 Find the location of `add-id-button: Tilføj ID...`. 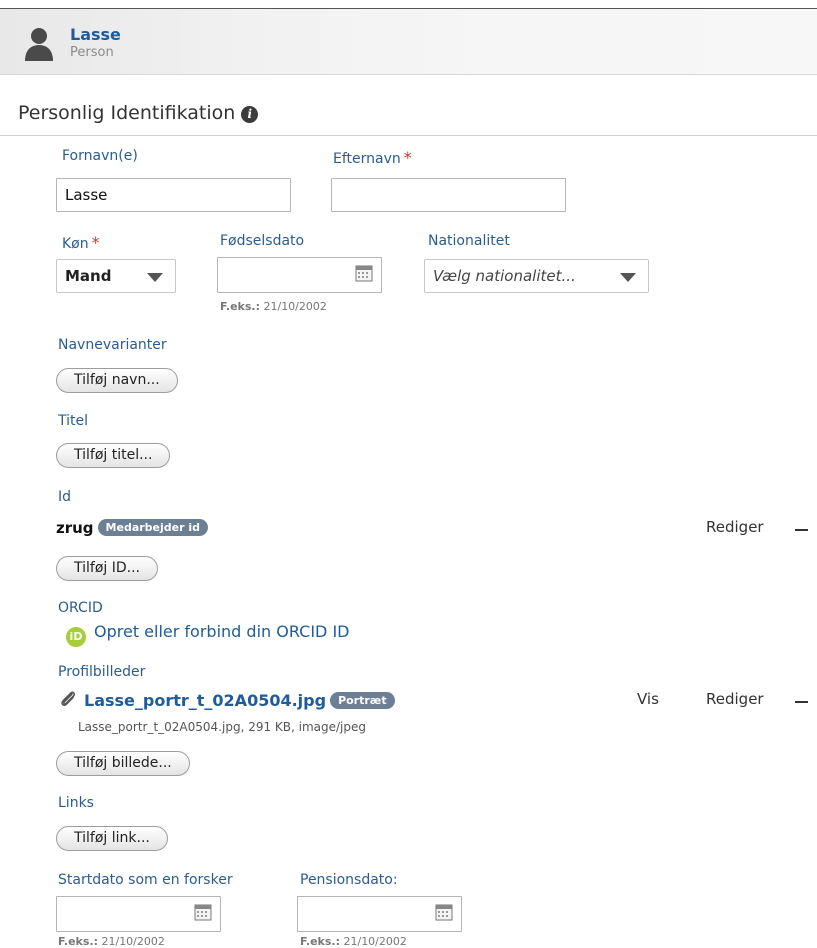

add-id-button: Tilføj ID... is located at coordinates (107, 568).